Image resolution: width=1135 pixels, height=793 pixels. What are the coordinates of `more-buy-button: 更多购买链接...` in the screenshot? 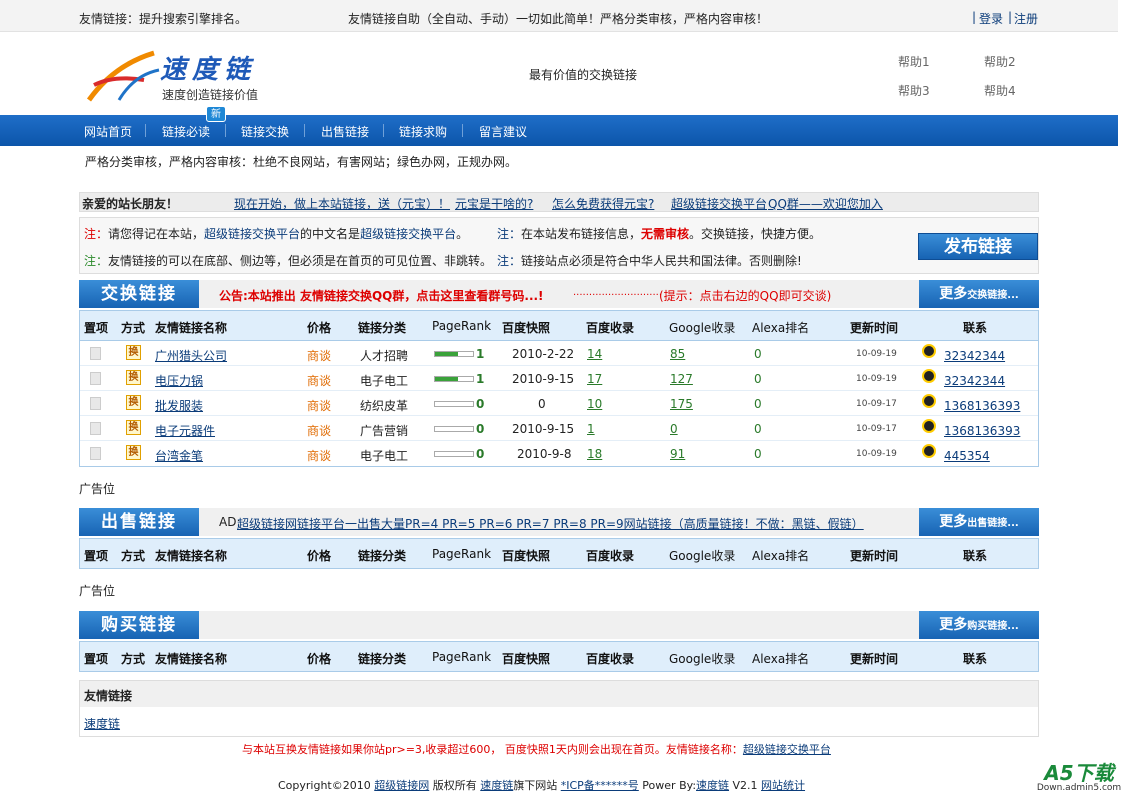 It's located at (979, 625).